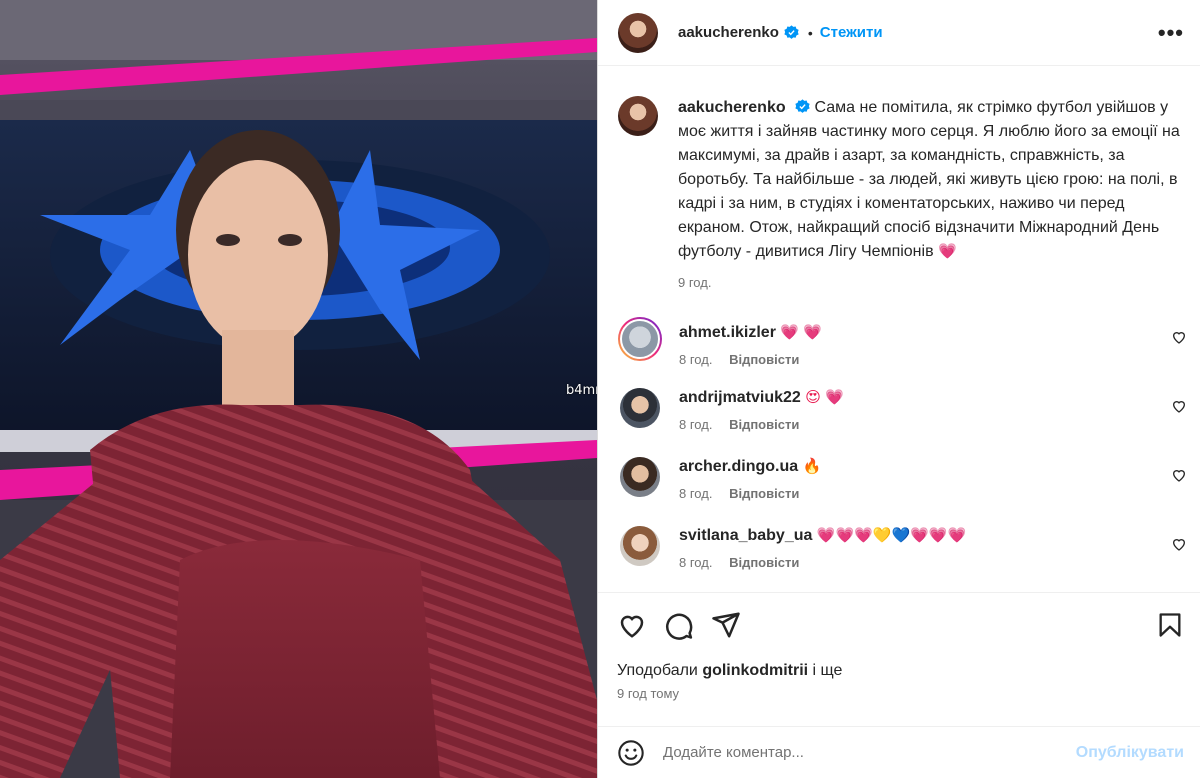  What do you see at coordinates (727, 332) in the screenshot?
I see `comment-username: ahmet.ikizler` at bounding box center [727, 332].